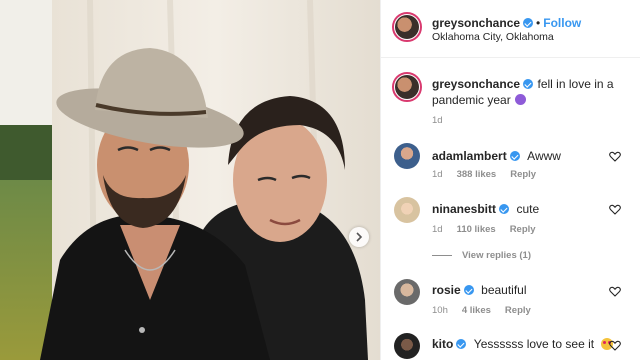 The image size is (640, 360). Describe the element at coordinates (528, 209) in the screenshot. I see `comment-text: cute` at that location.